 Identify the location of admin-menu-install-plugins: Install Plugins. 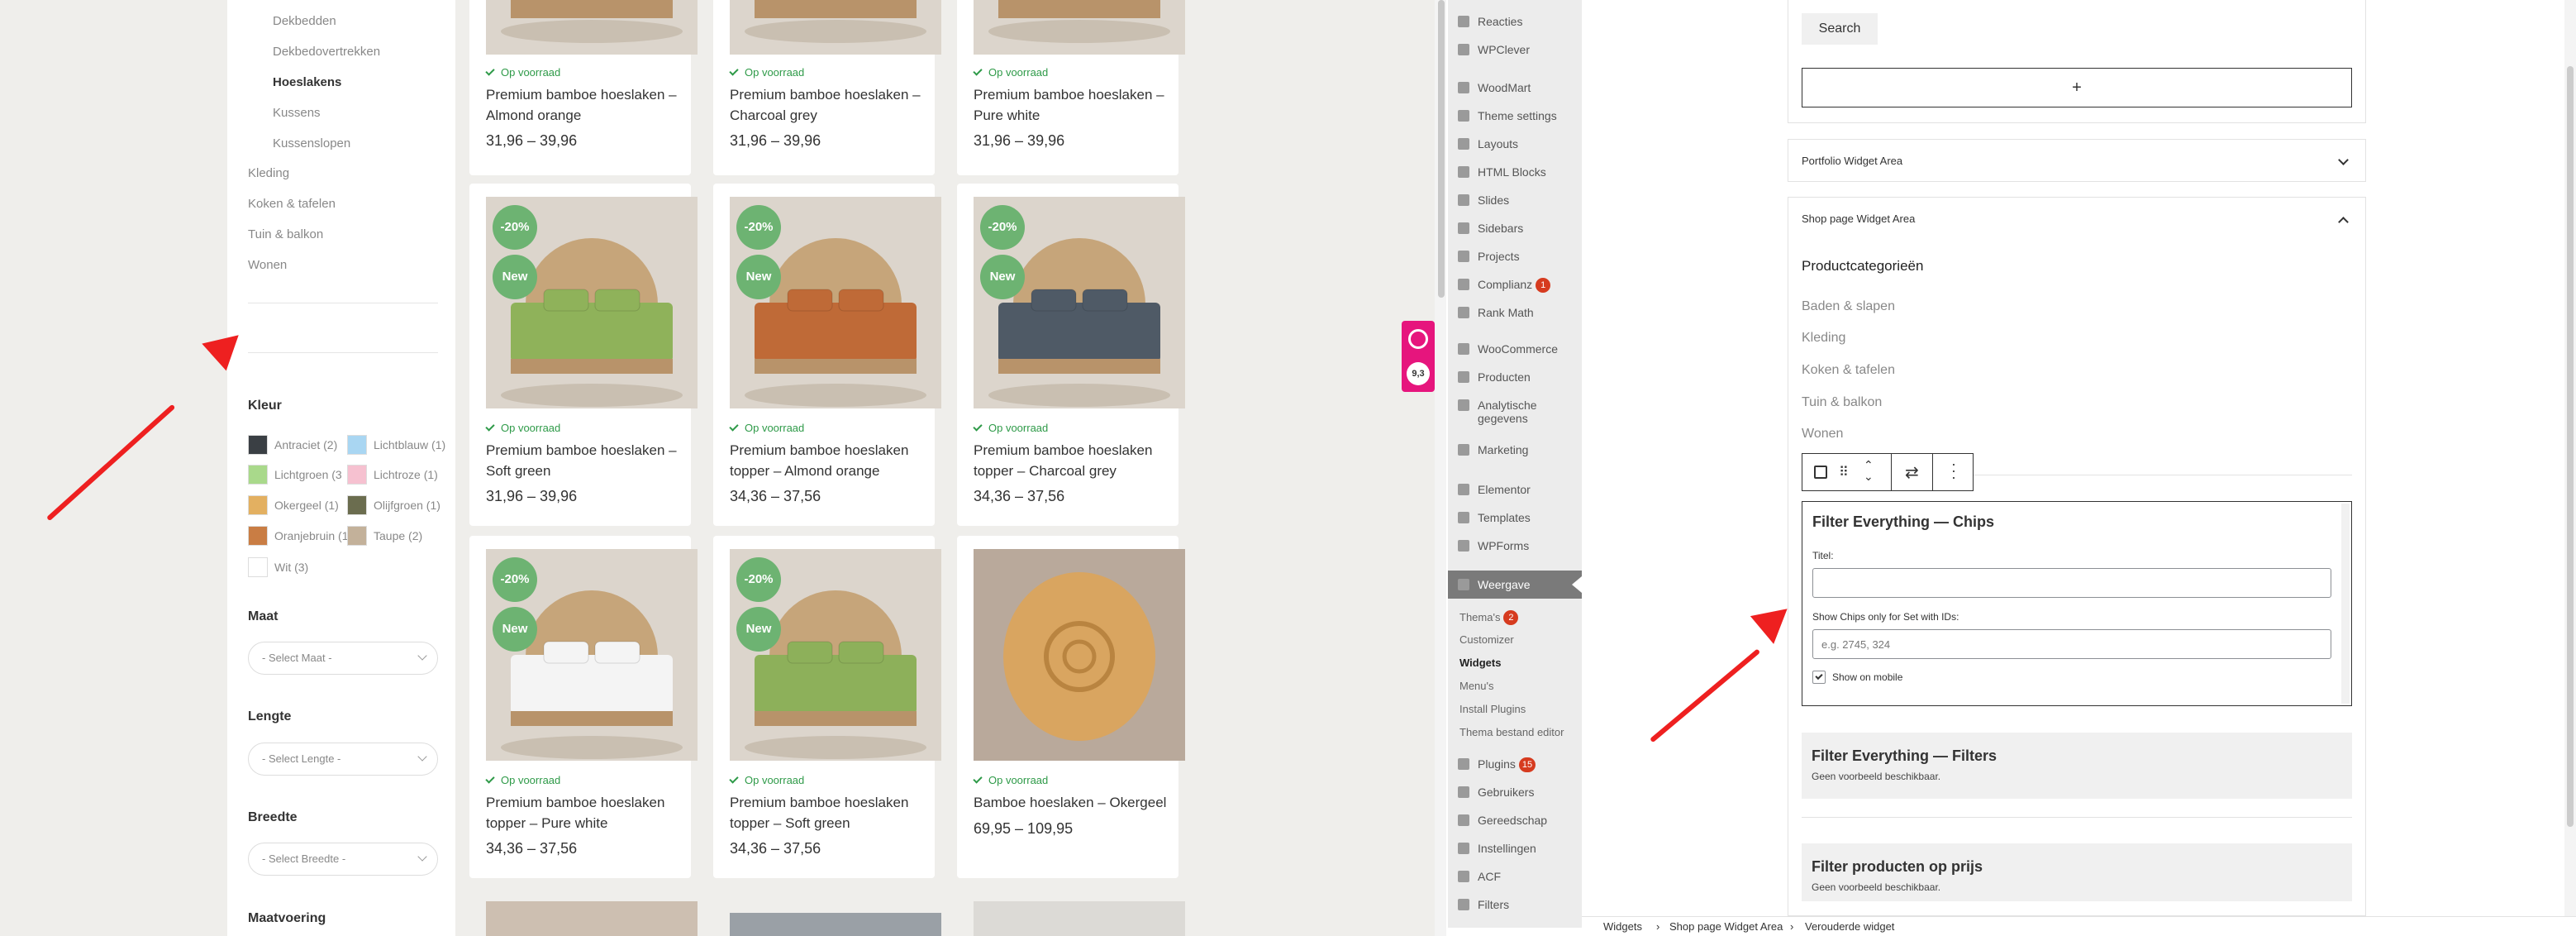
(1493, 709).